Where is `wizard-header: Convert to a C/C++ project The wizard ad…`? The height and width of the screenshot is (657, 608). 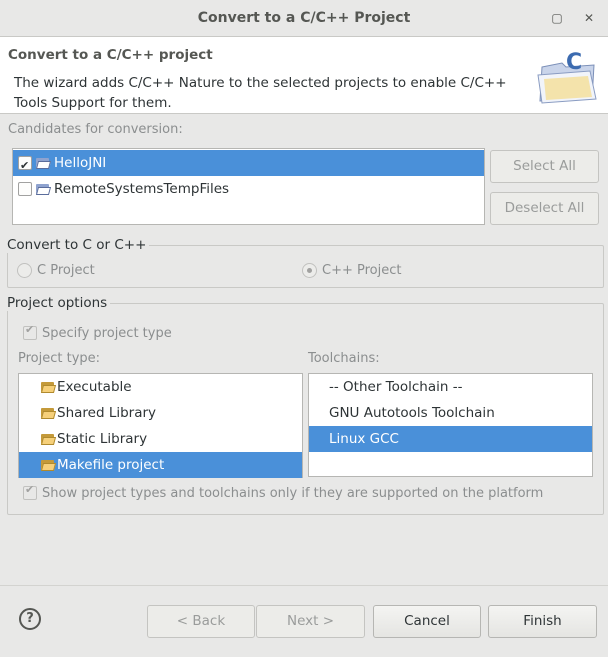
wizard-header: Convert to a C/C++ project The wizard ad… is located at coordinates (304, 75).